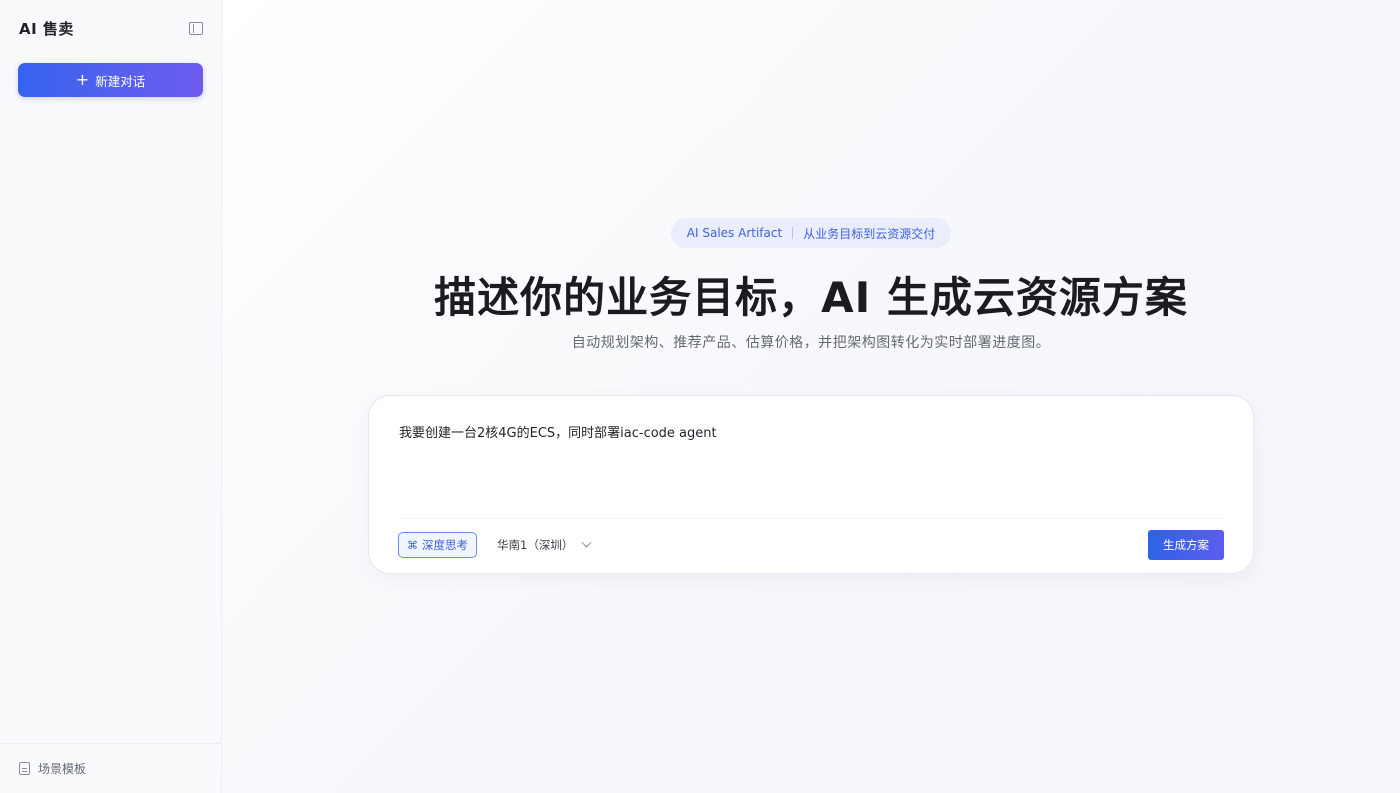  I want to click on badge-divider, so click(793, 233).